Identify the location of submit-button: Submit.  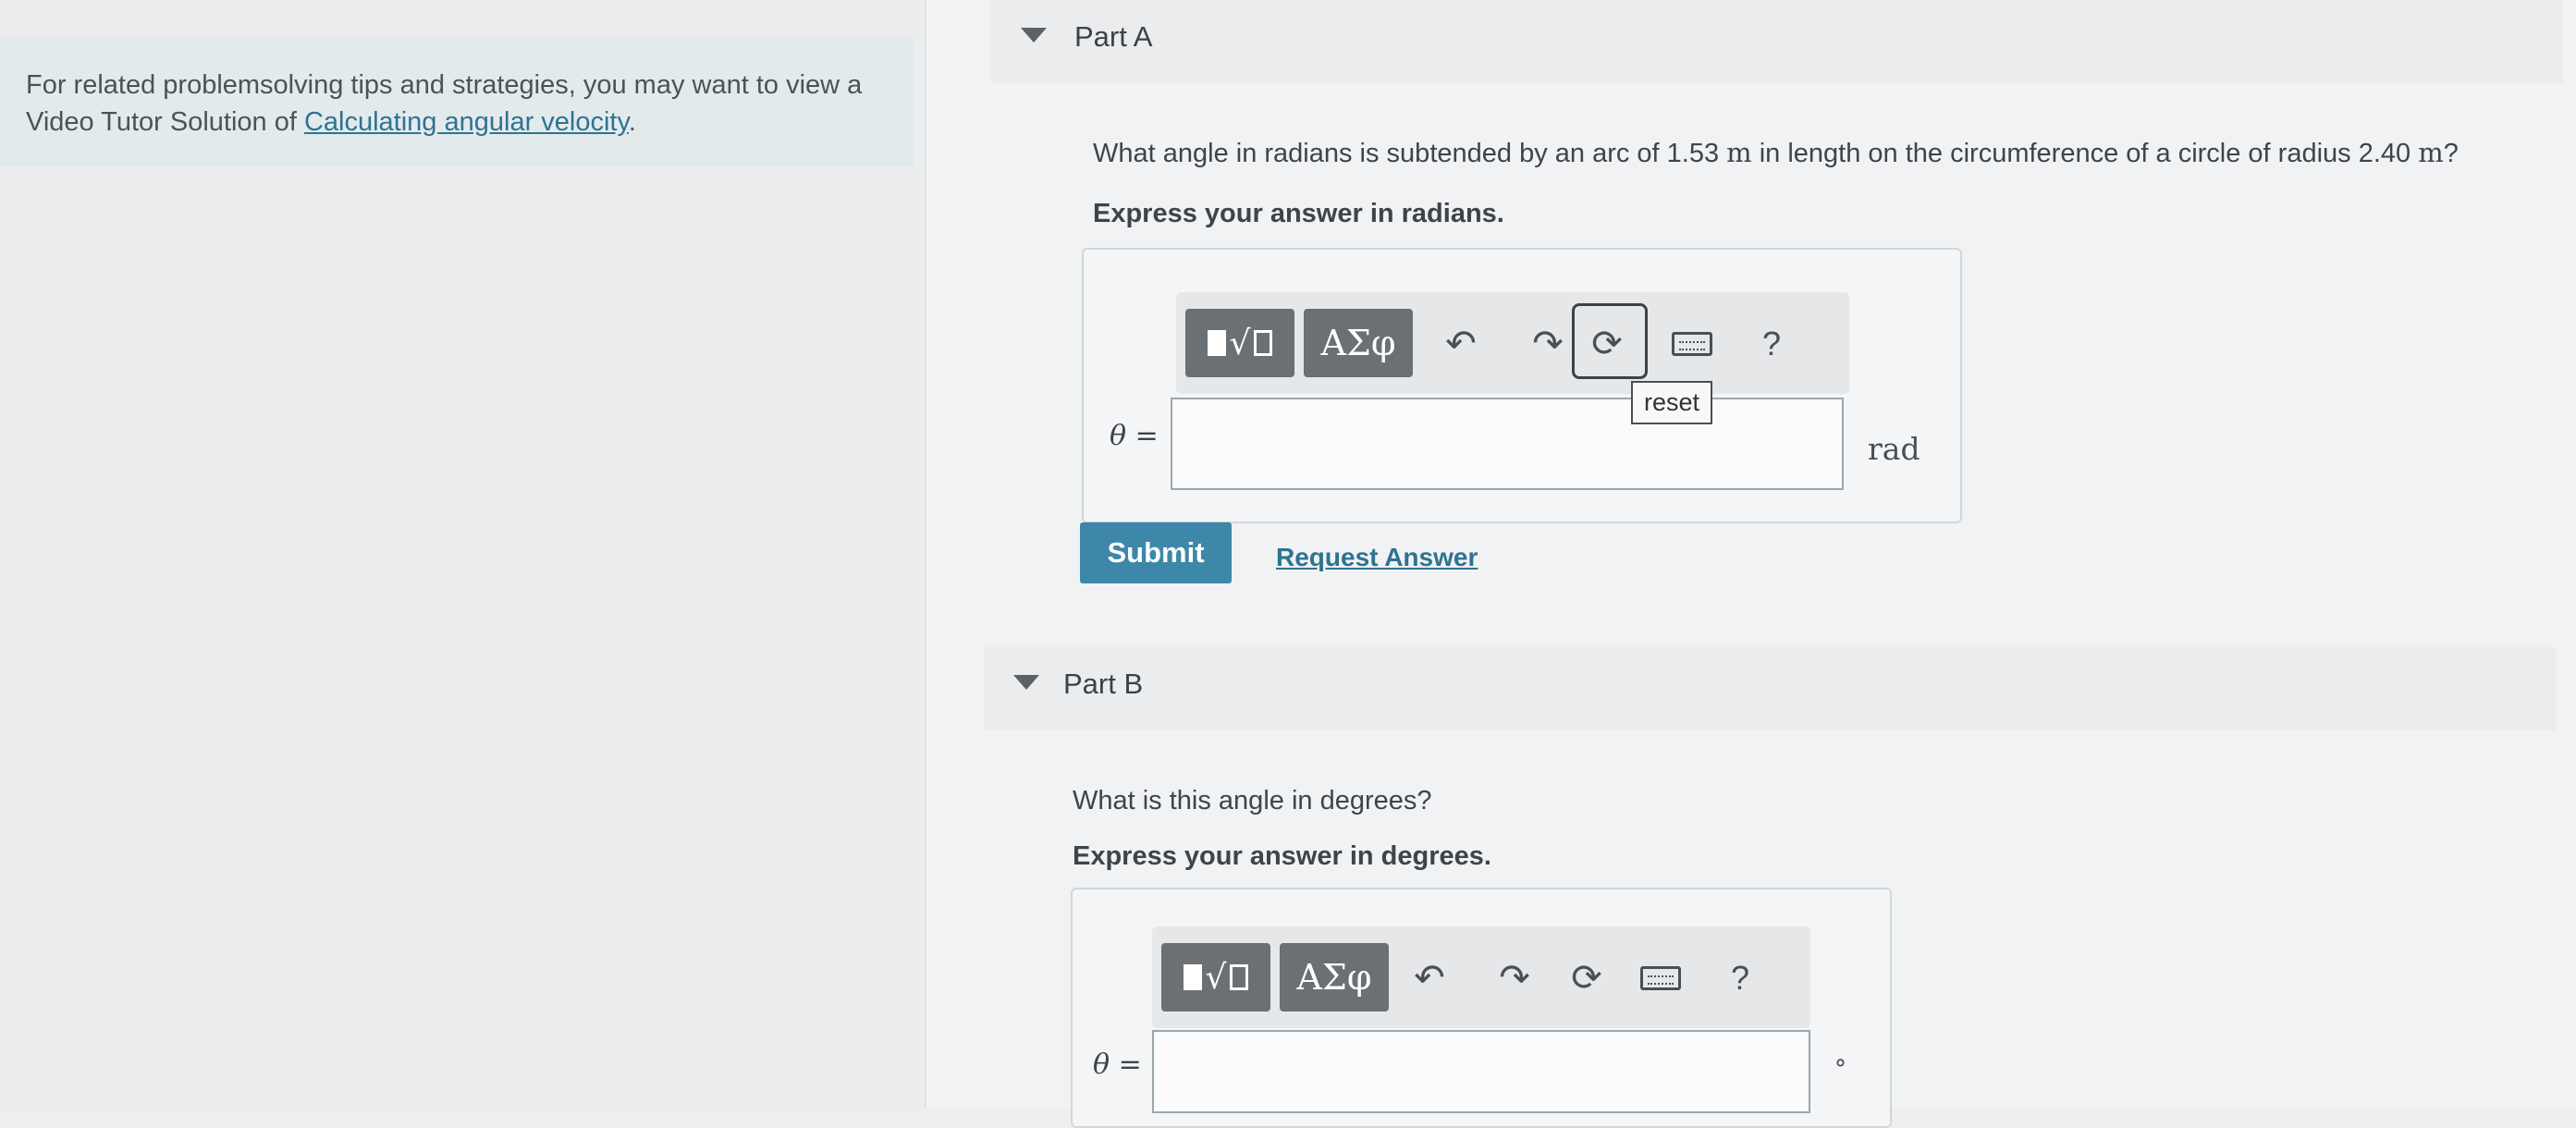
(1156, 552).